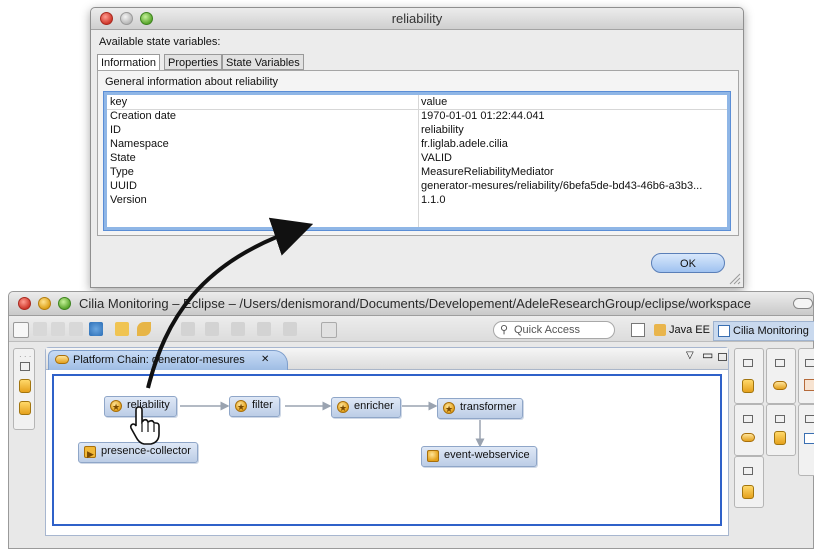 This screenshot has width=814, height=549. I want to click on perspective-label: Java EE, so click(689, 330).